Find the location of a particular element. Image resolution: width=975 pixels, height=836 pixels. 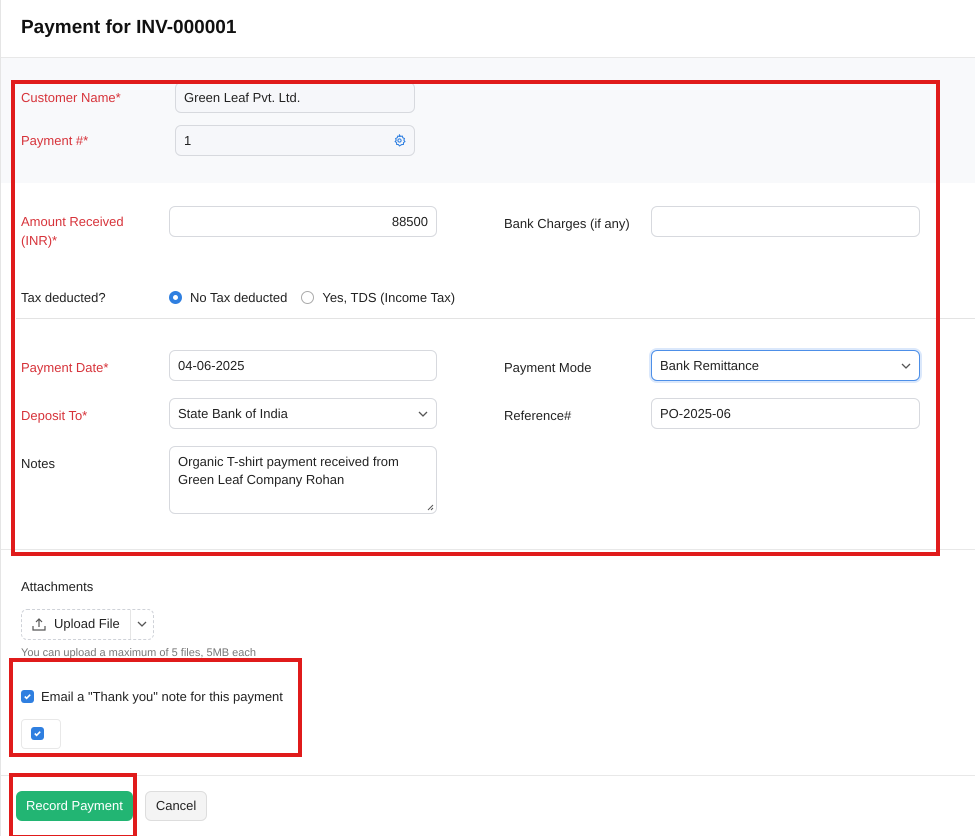

field-label: Bank Charges (if any) is located at coordinates (567, 223).